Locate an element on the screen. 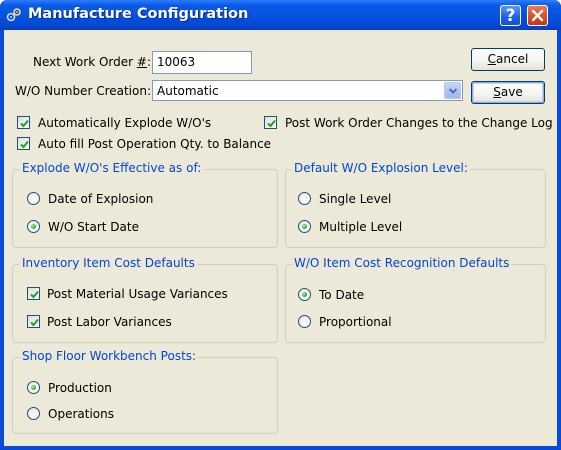 The image size is (561, 450). title-bar: Manufacture Configuration ? is located at coordinates (280, 15).